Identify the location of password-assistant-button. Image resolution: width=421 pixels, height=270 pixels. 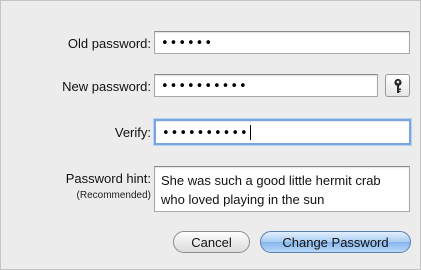
(397, 85).